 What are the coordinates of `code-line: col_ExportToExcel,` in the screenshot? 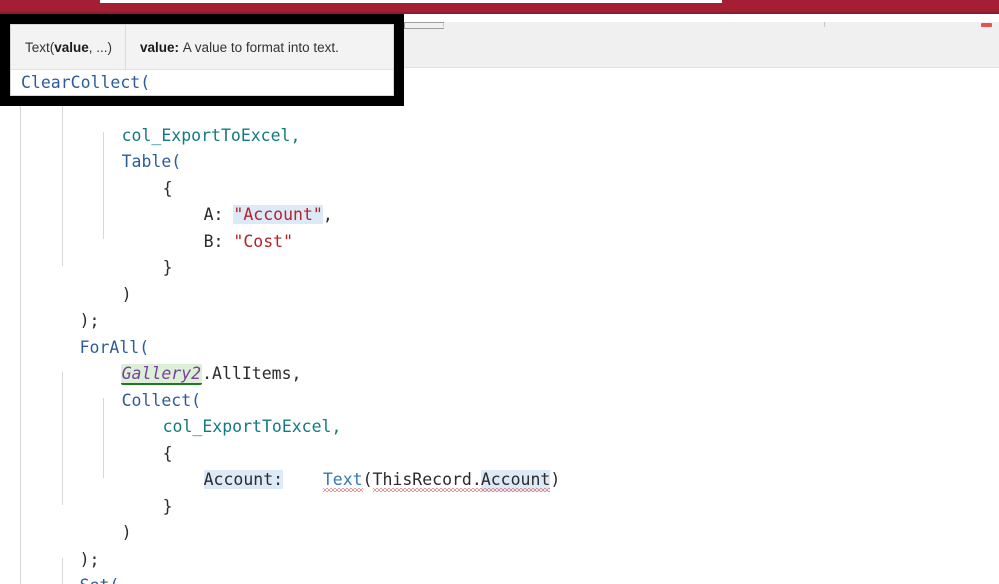 It's located at (499, 412).